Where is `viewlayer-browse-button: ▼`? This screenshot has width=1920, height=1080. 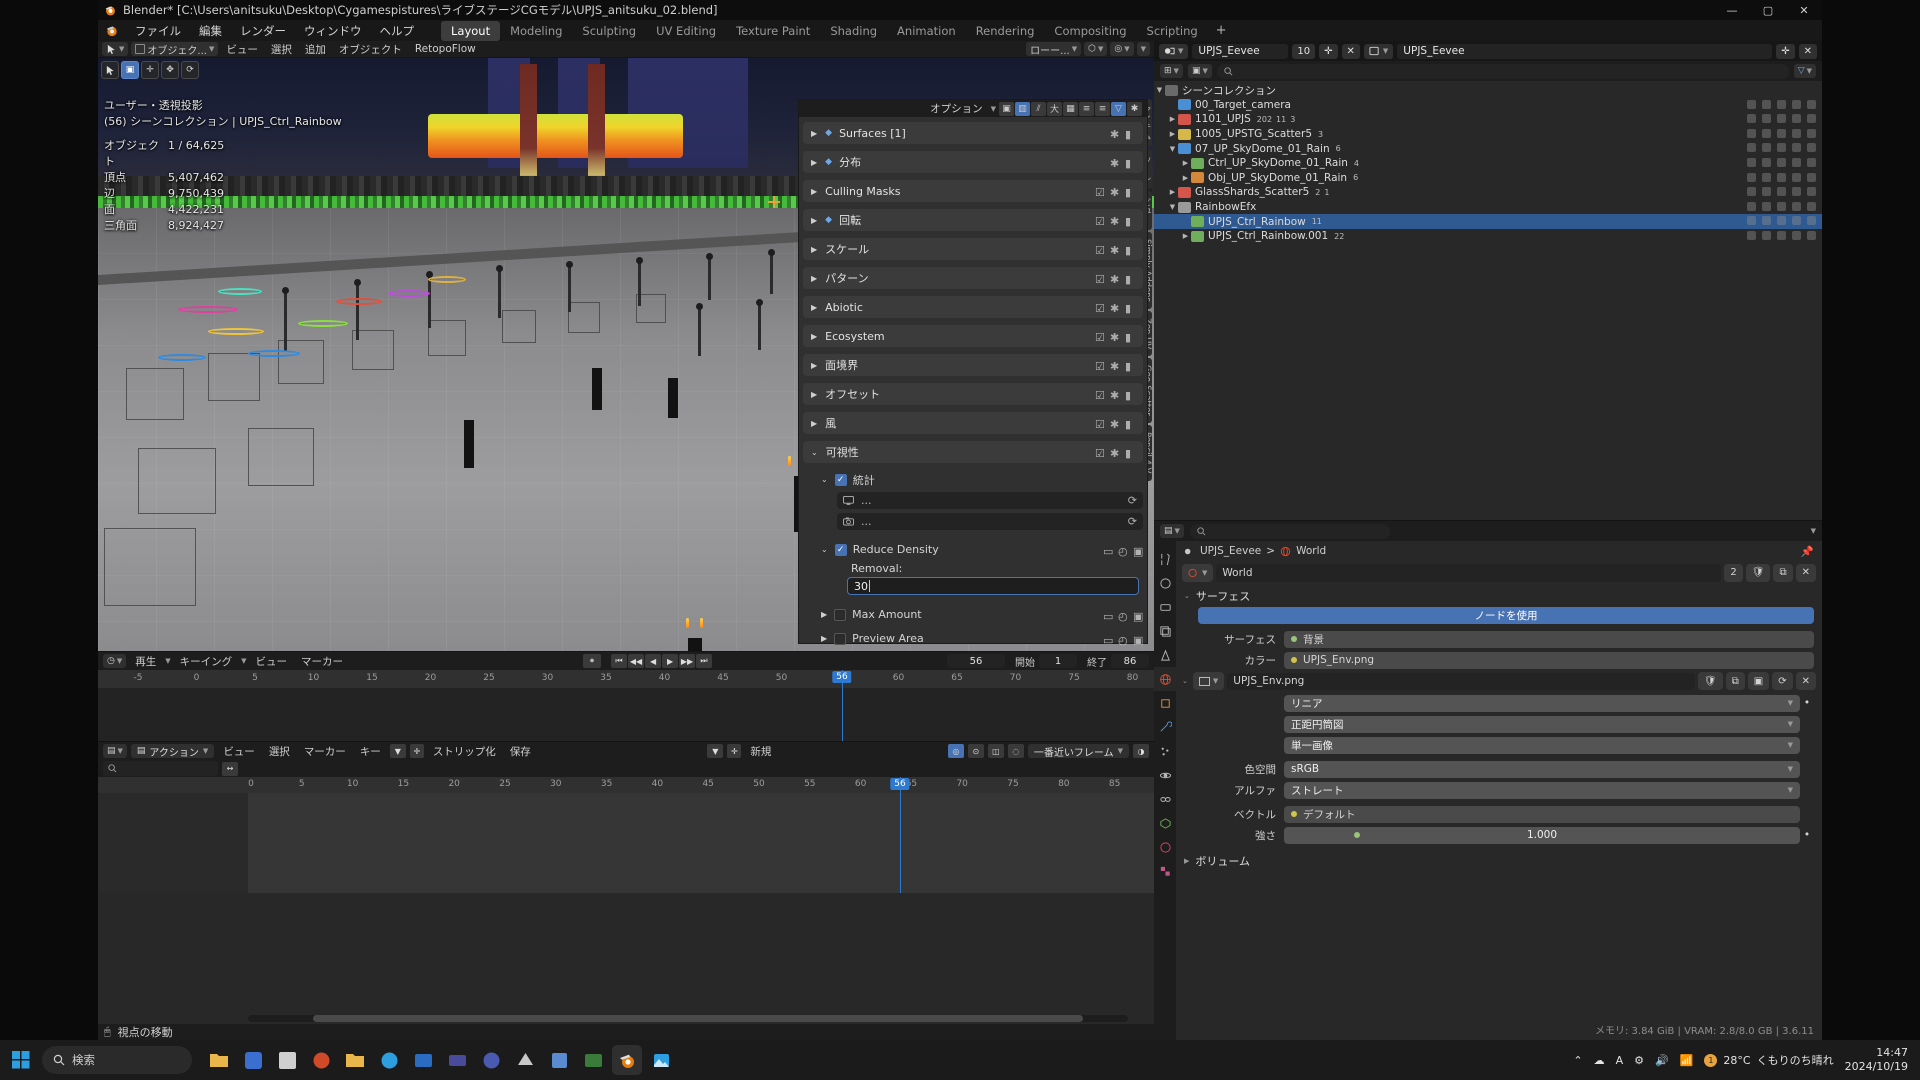 viewlayer-browse-button: ▼ is located at coordinates (1378, 51).